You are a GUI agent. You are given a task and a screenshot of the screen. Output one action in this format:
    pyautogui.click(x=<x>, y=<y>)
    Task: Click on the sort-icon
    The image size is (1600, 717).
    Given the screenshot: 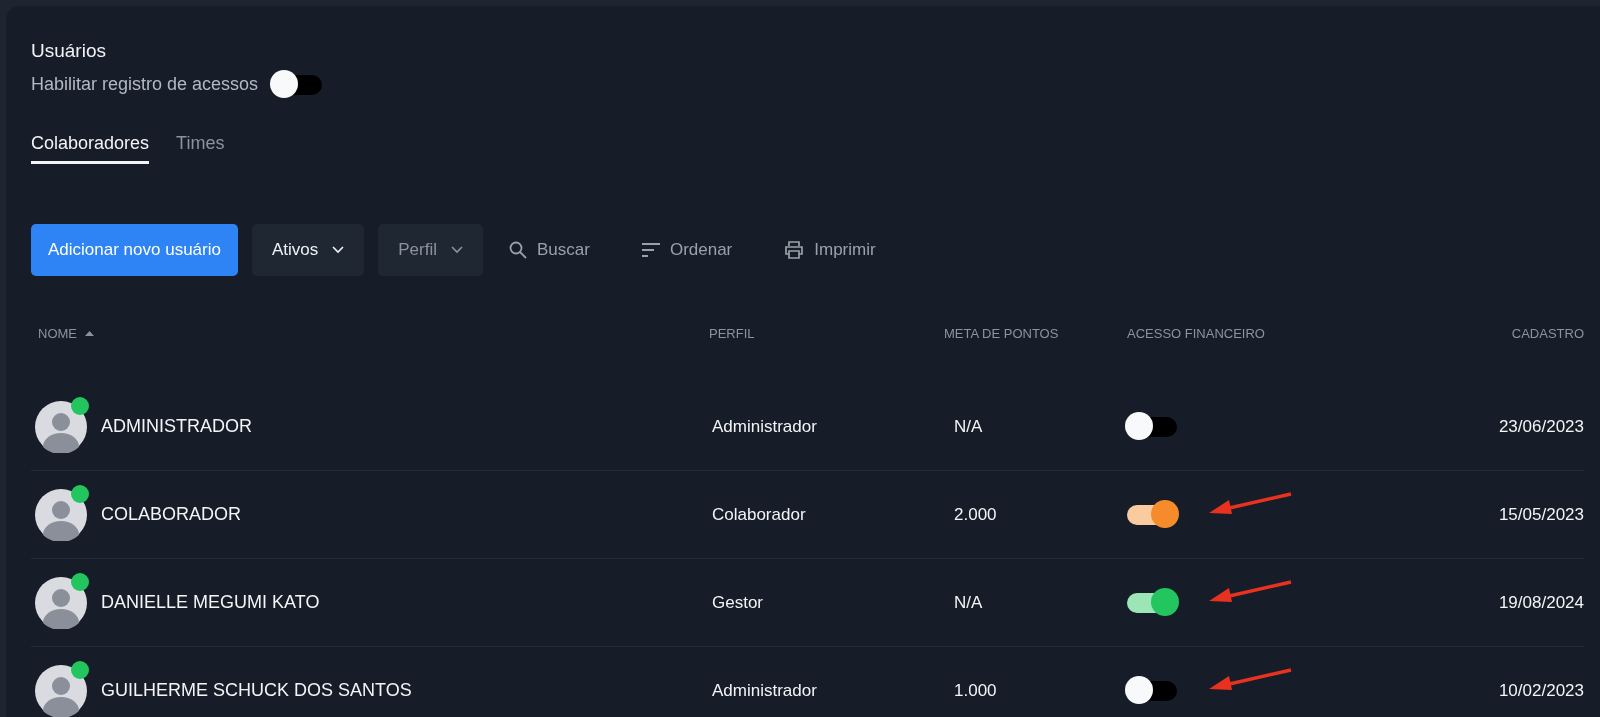 What is the action you would take?
    pyautogui.click(x=650, y=250)
    